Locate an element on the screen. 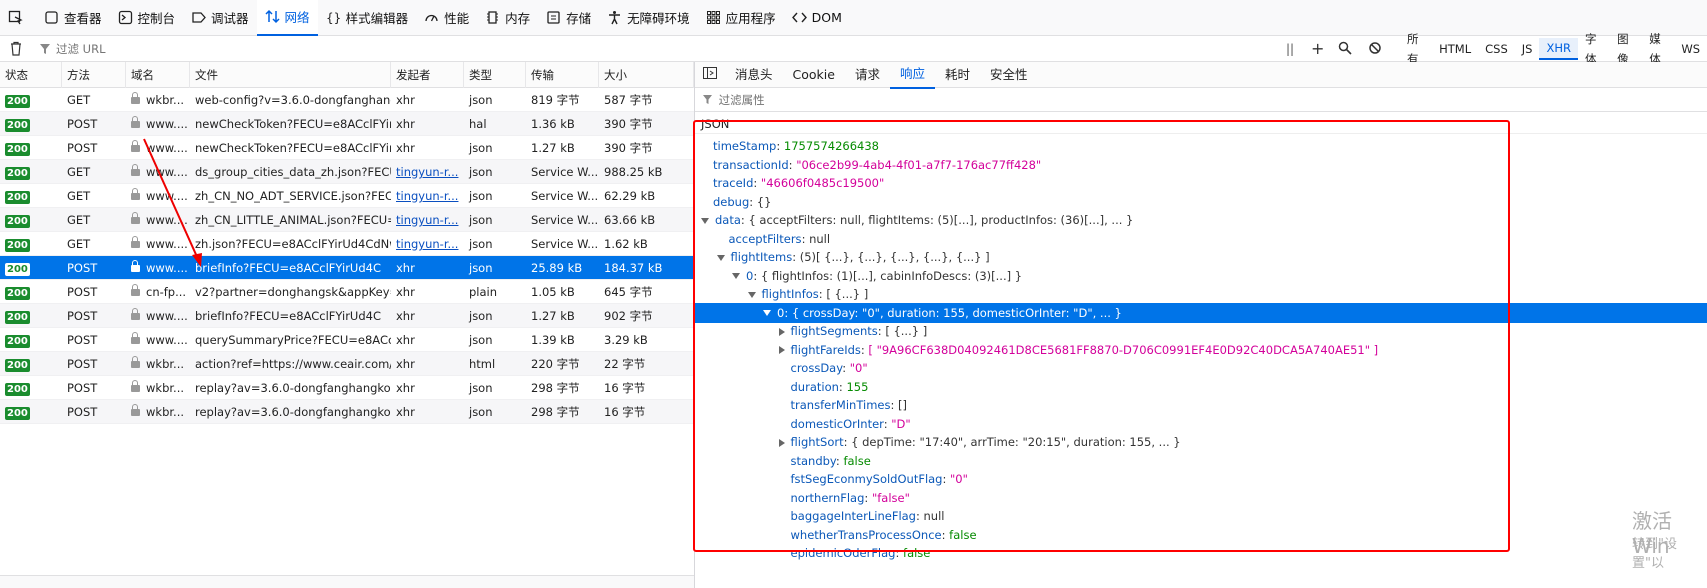 Image resolution: width=1707 pixels, height=588 pixels. search-icon is located at coordinates (1345, 49).